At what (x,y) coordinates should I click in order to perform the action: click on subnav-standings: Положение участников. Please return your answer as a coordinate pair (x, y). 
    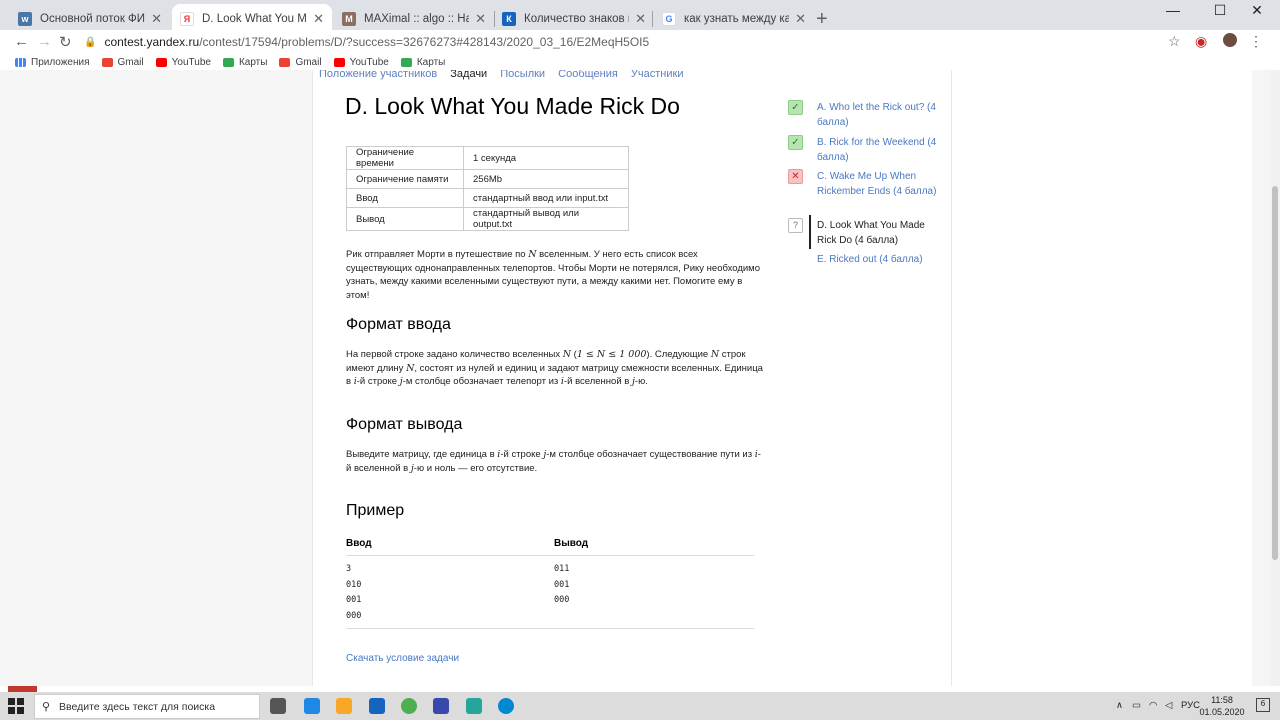
    Looking at the image, I should click on (378, 75).